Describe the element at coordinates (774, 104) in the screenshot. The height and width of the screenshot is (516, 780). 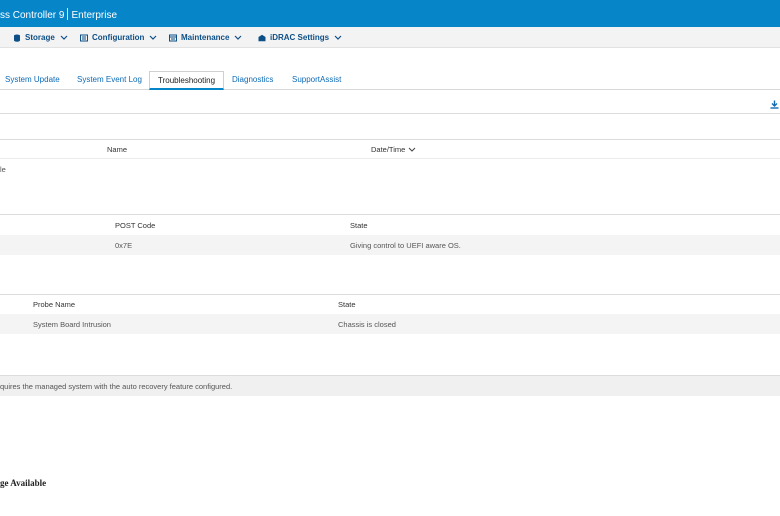
I see `download-icon` at that location.